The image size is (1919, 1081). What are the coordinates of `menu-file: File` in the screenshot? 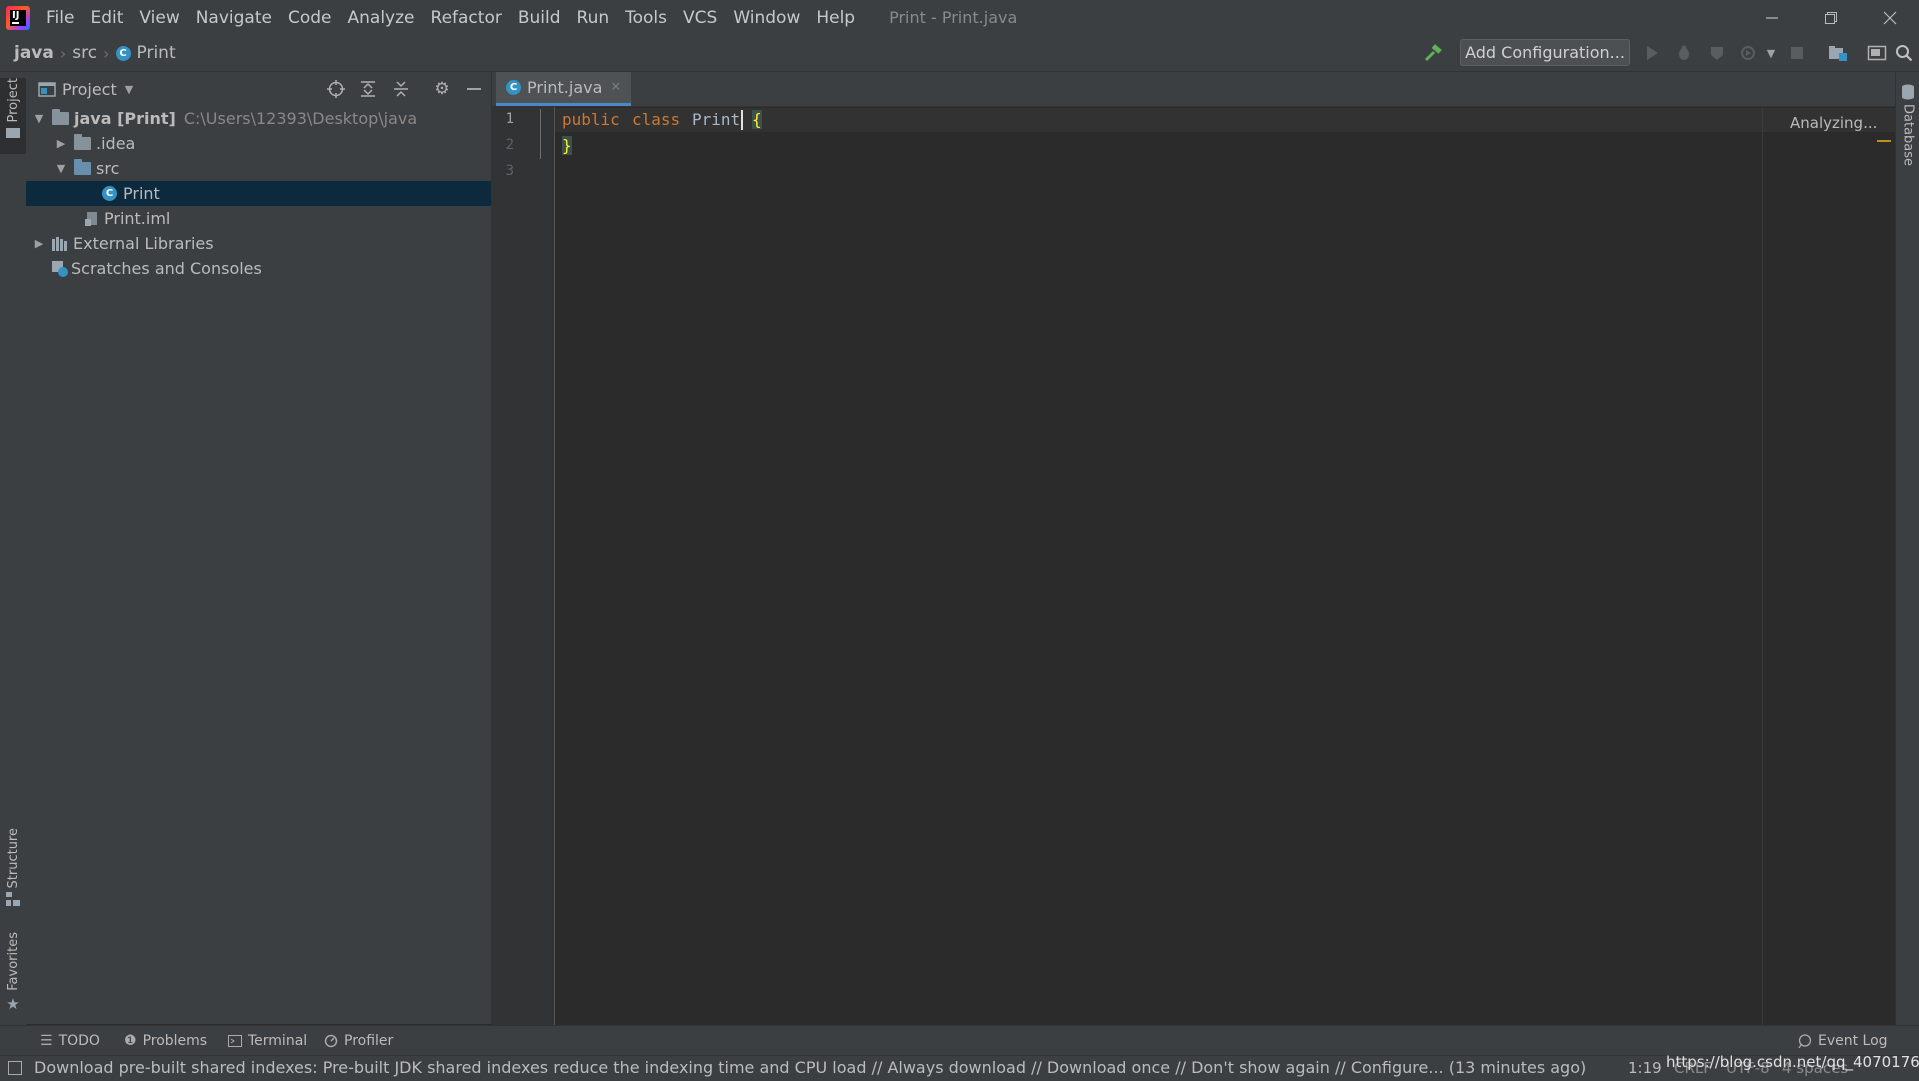 It's located at (60, 18).